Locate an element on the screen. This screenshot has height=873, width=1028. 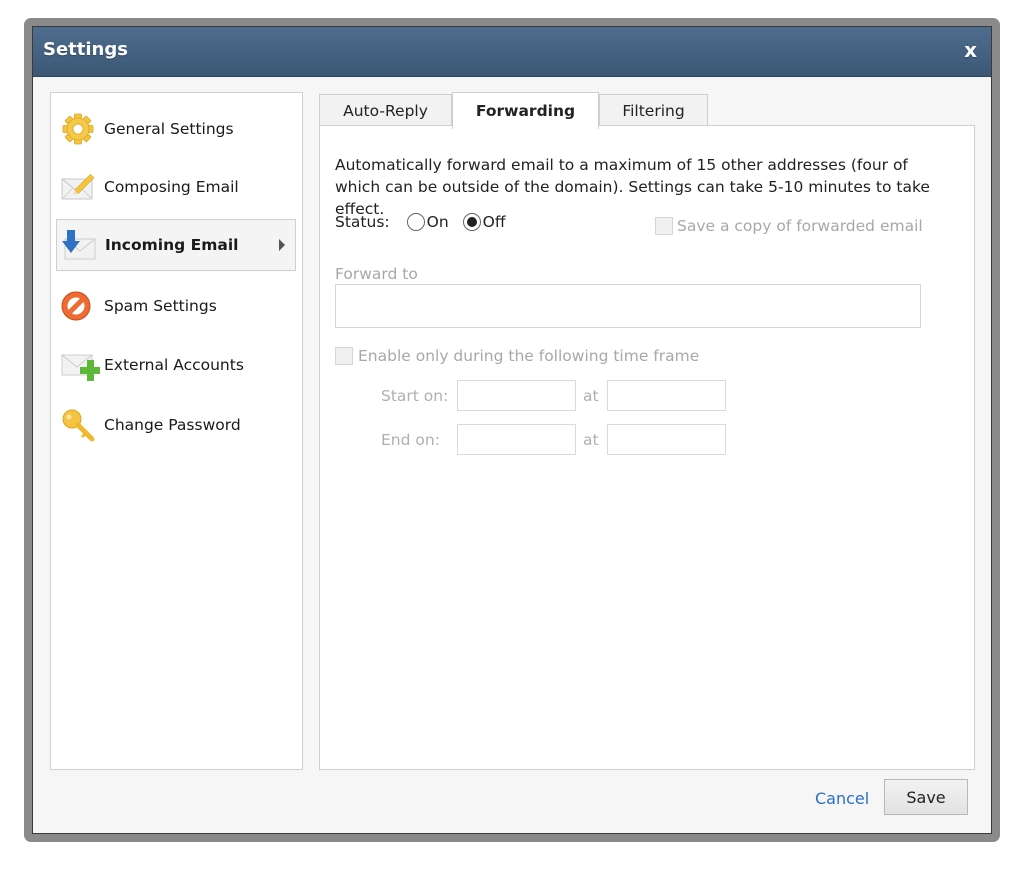
envelope-add-icon is located at coordinates (80, 365).